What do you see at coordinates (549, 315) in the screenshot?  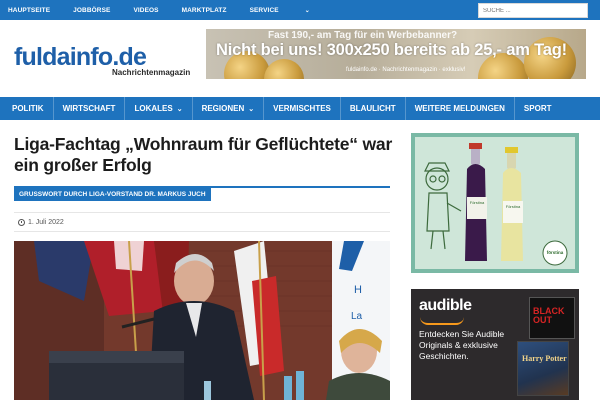 I see `book-cover-blackout-title: BLACK OUT` at bounding box center [549, 315].